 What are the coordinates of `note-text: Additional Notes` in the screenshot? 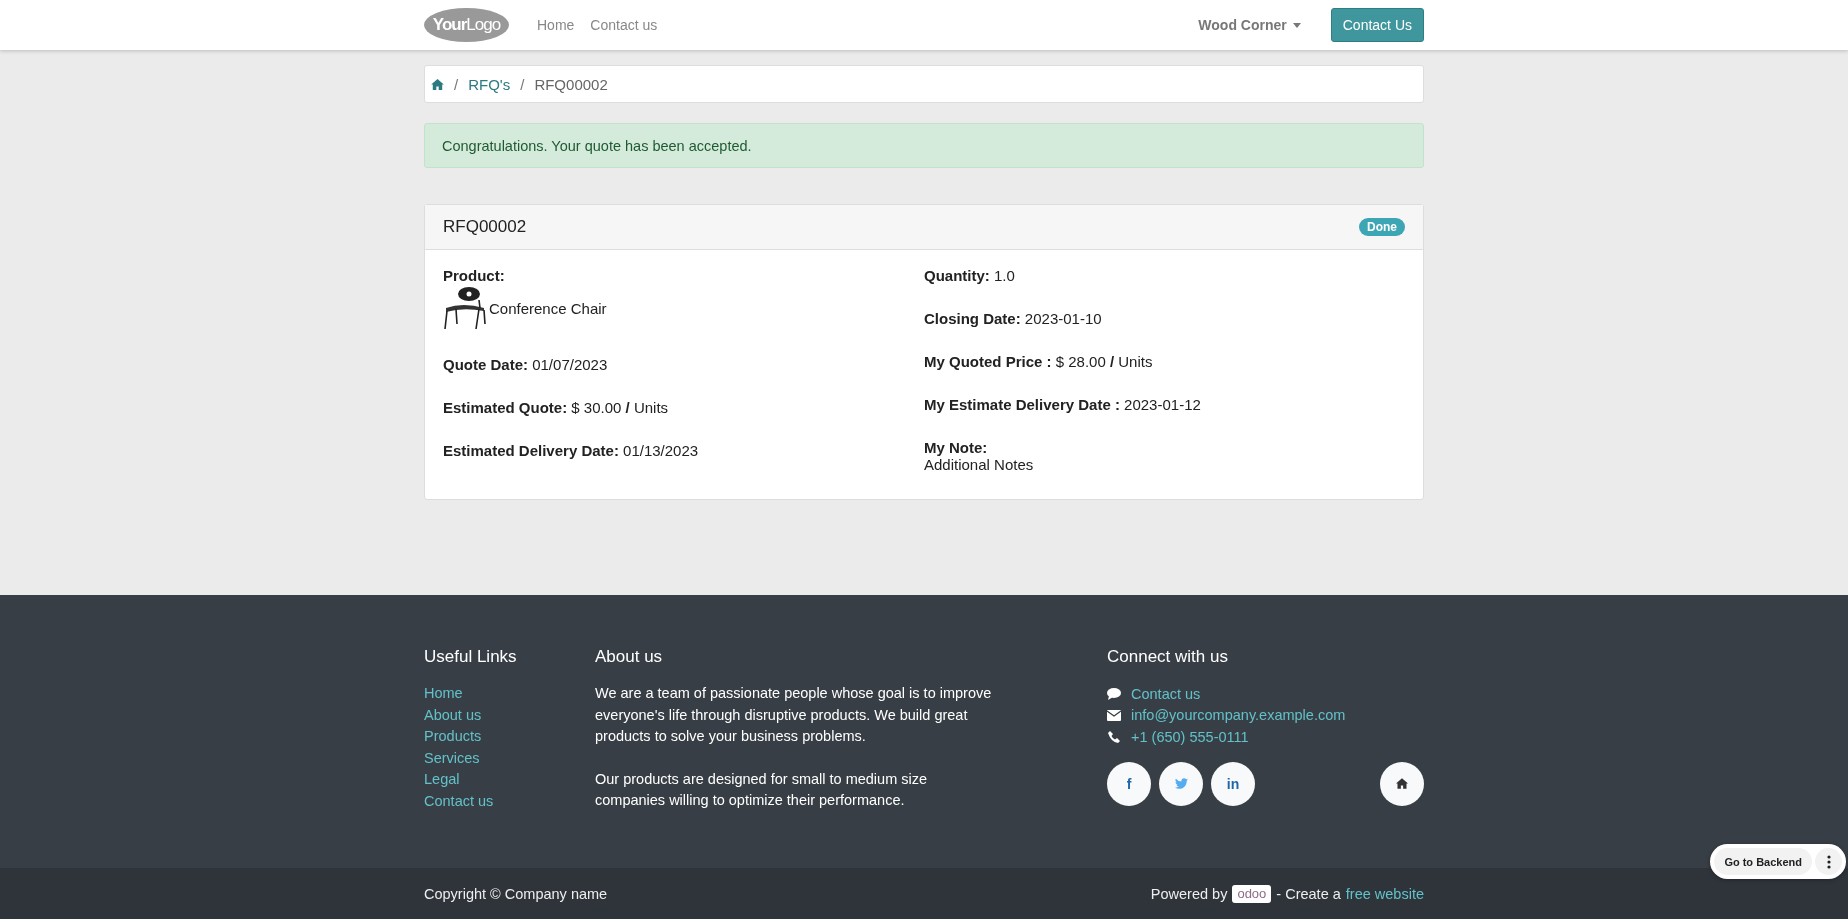 It's located at (979, 464).